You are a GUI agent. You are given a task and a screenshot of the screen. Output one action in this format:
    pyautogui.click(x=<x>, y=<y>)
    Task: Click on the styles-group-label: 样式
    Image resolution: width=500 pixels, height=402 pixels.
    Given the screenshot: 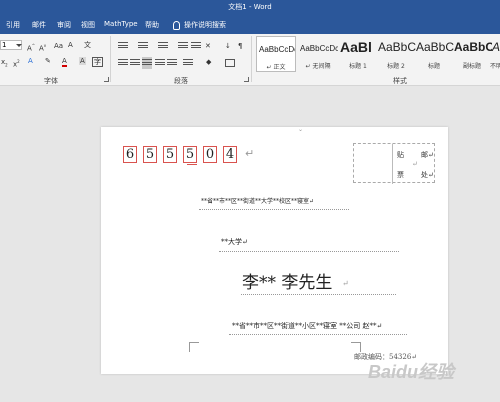 What is the action you would take?
    pyautogui.click(x=400, y=81)
    